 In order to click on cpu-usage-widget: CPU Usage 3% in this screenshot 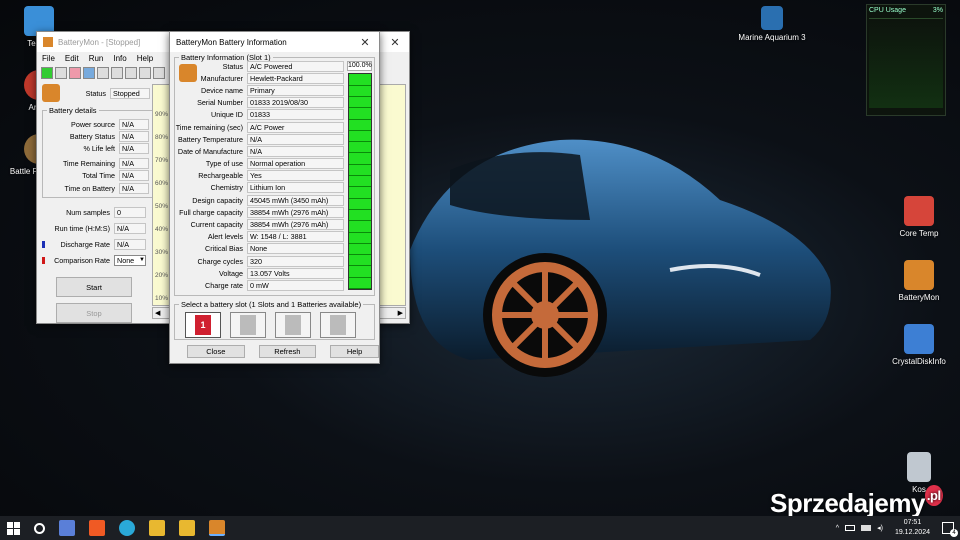, I will do `click(906, 60)`.